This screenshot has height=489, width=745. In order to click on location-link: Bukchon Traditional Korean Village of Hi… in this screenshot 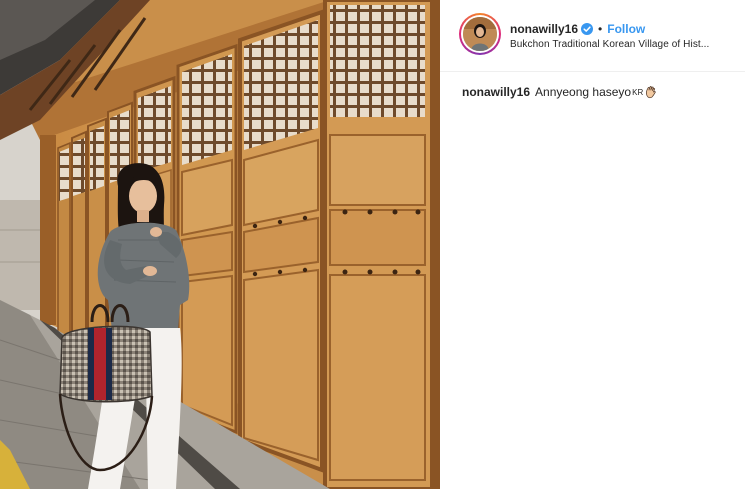, I will do `click(622, 44)`.